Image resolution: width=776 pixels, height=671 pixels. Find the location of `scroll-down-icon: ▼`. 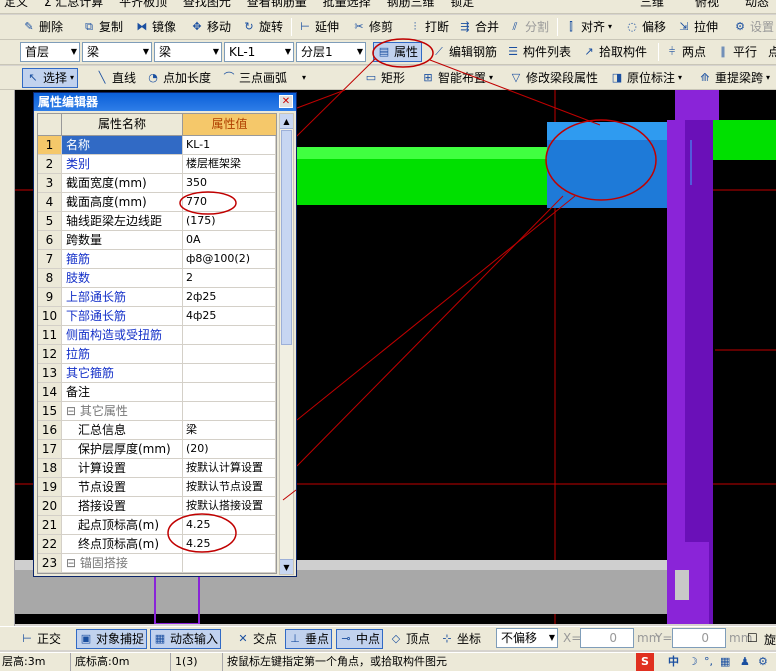

scroll-down-icon: ▼ is located at coordinates (286, 566).